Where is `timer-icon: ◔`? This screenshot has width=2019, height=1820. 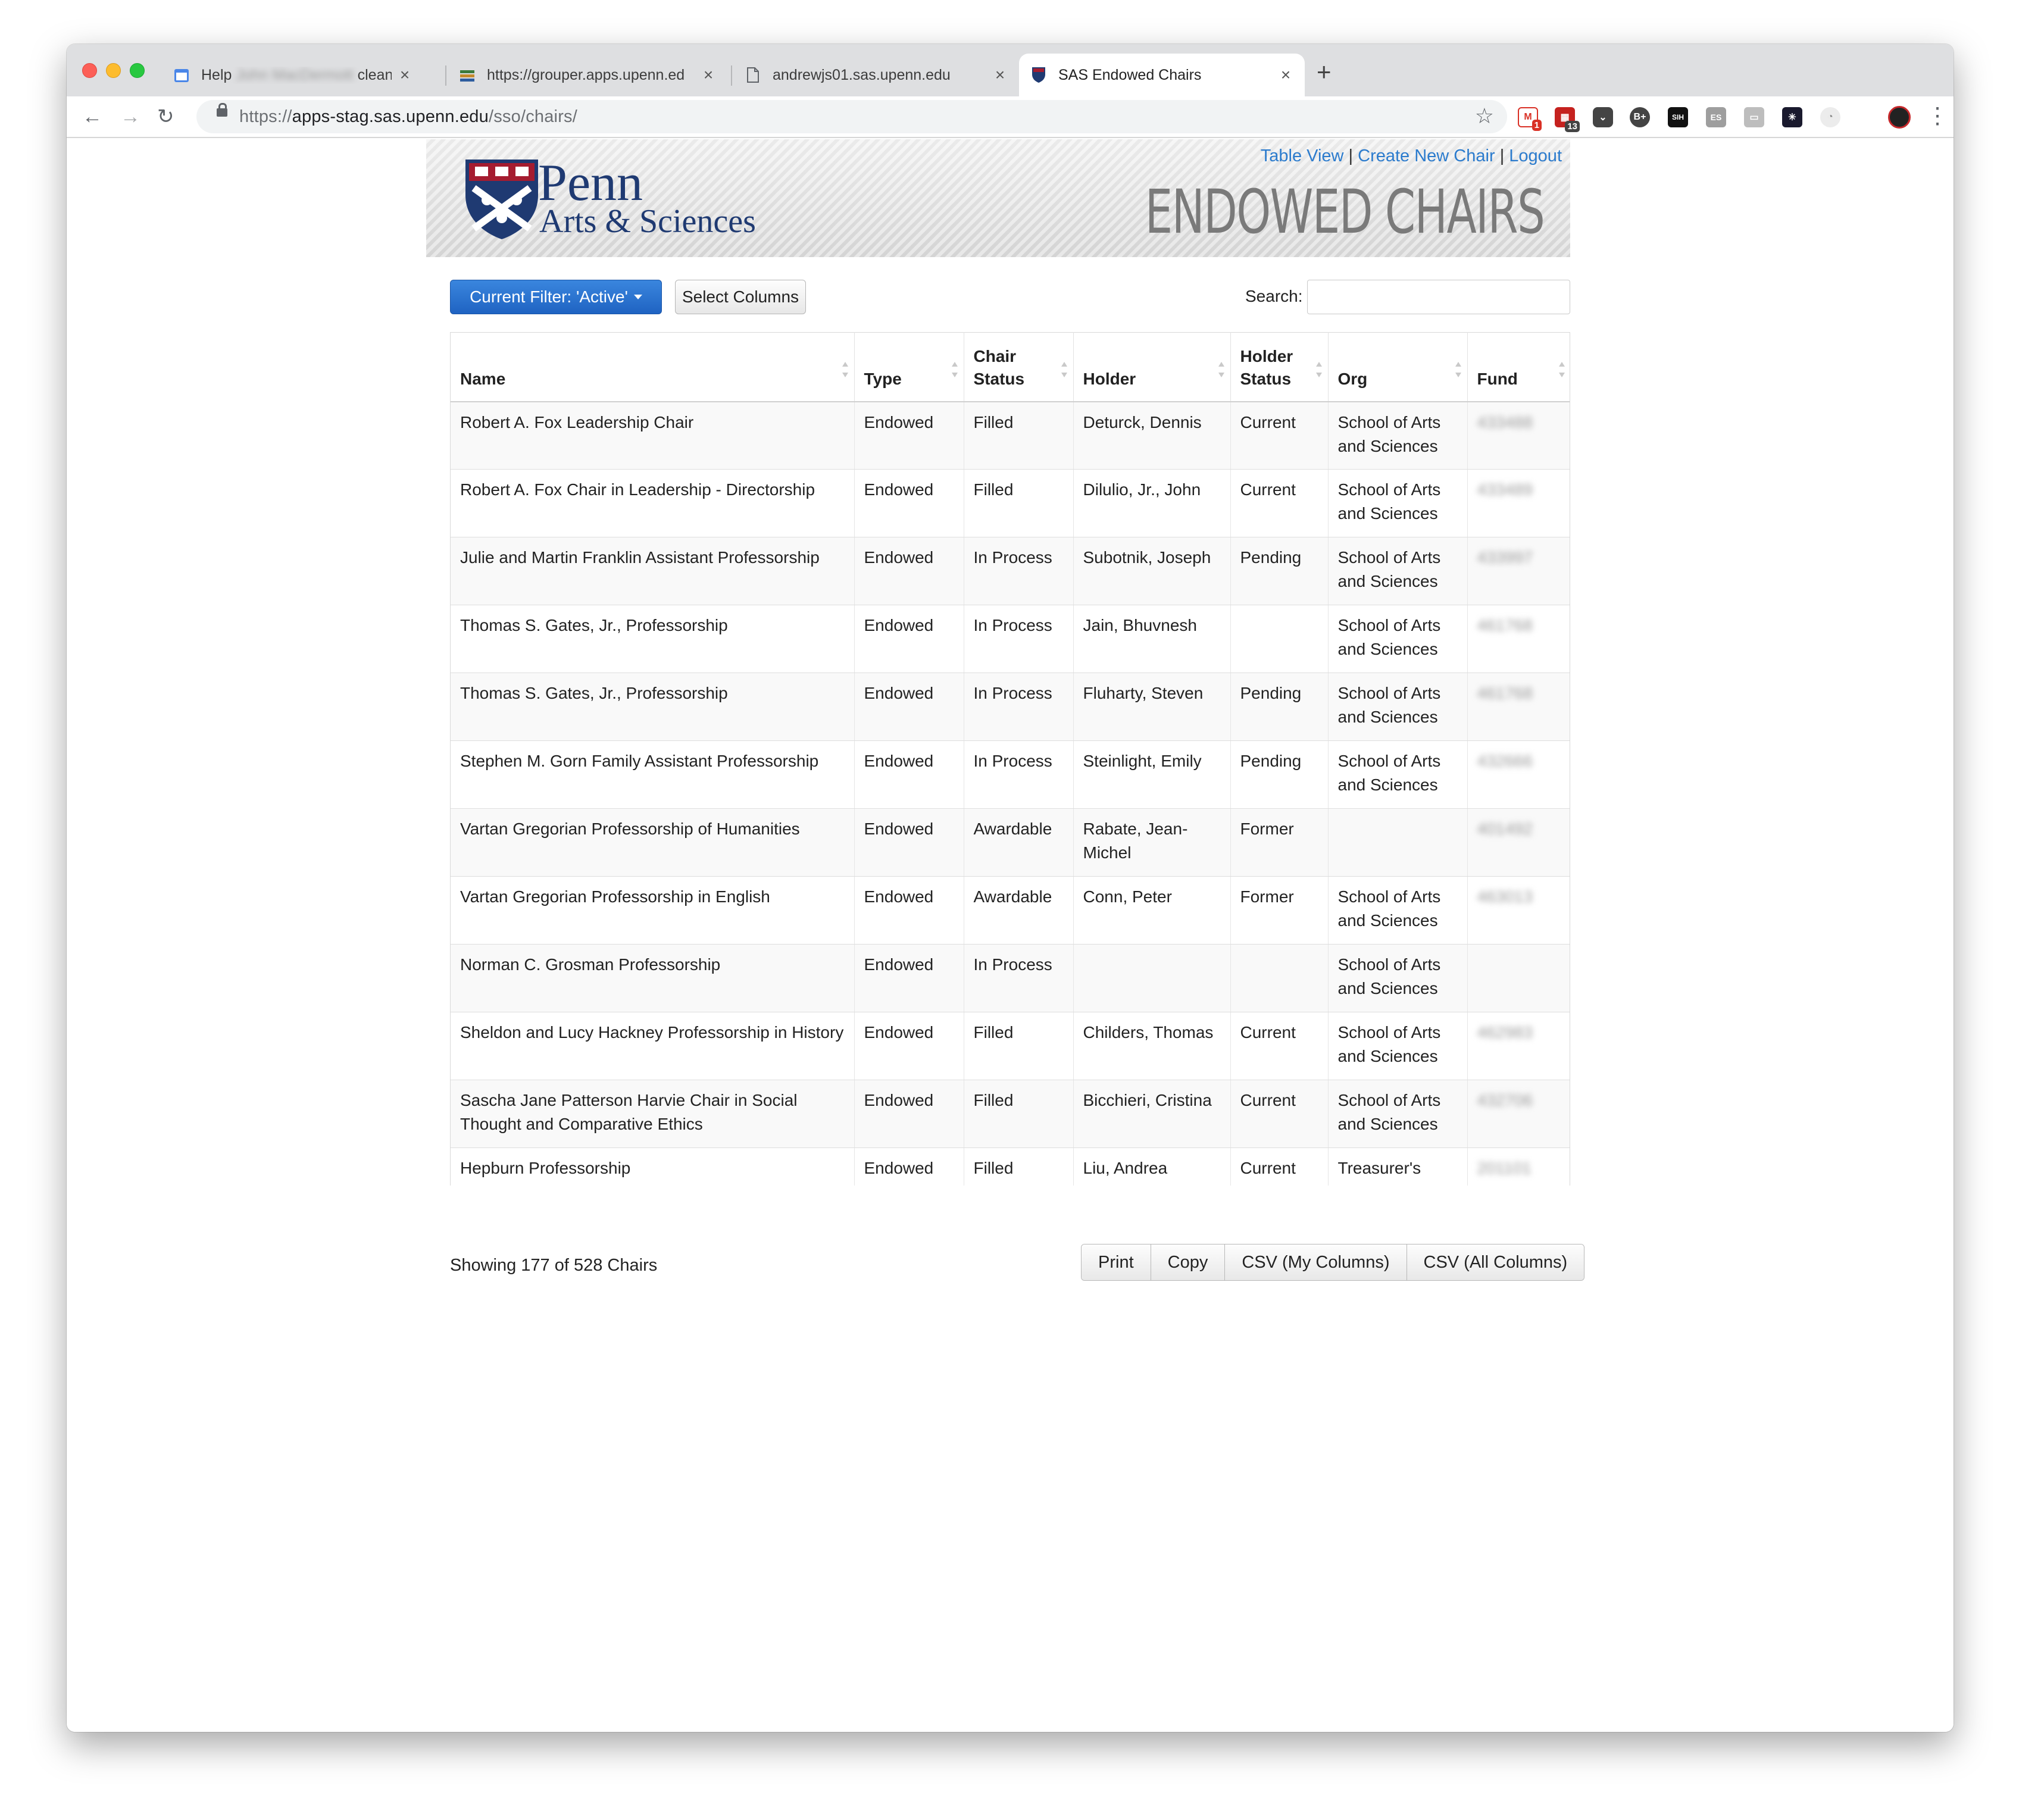
timer-icon: ◔ is located at coordinates (1830, 117).